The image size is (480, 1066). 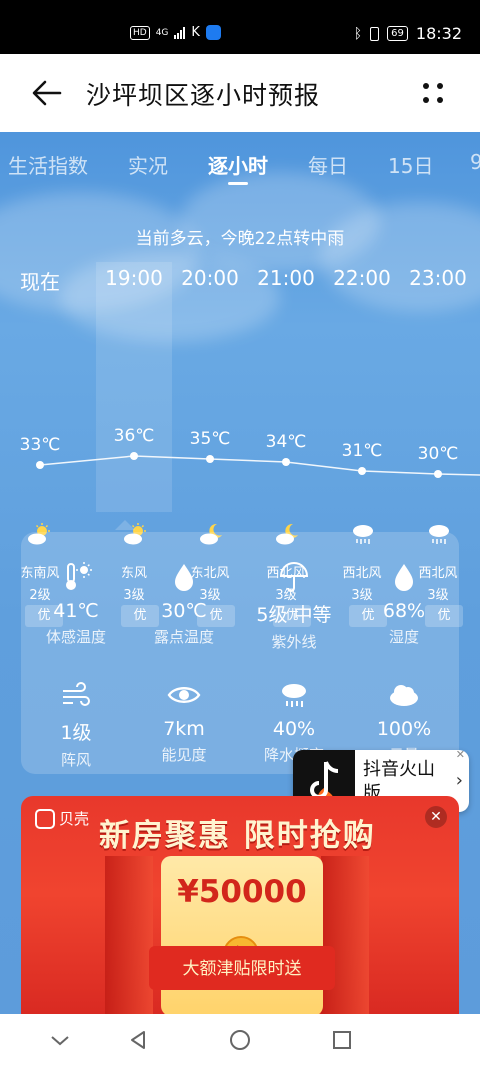 What do you see at coordinates (40, 282) in the screenshot?
I see `hour-time: 现在` at bounding box center [40, 282].